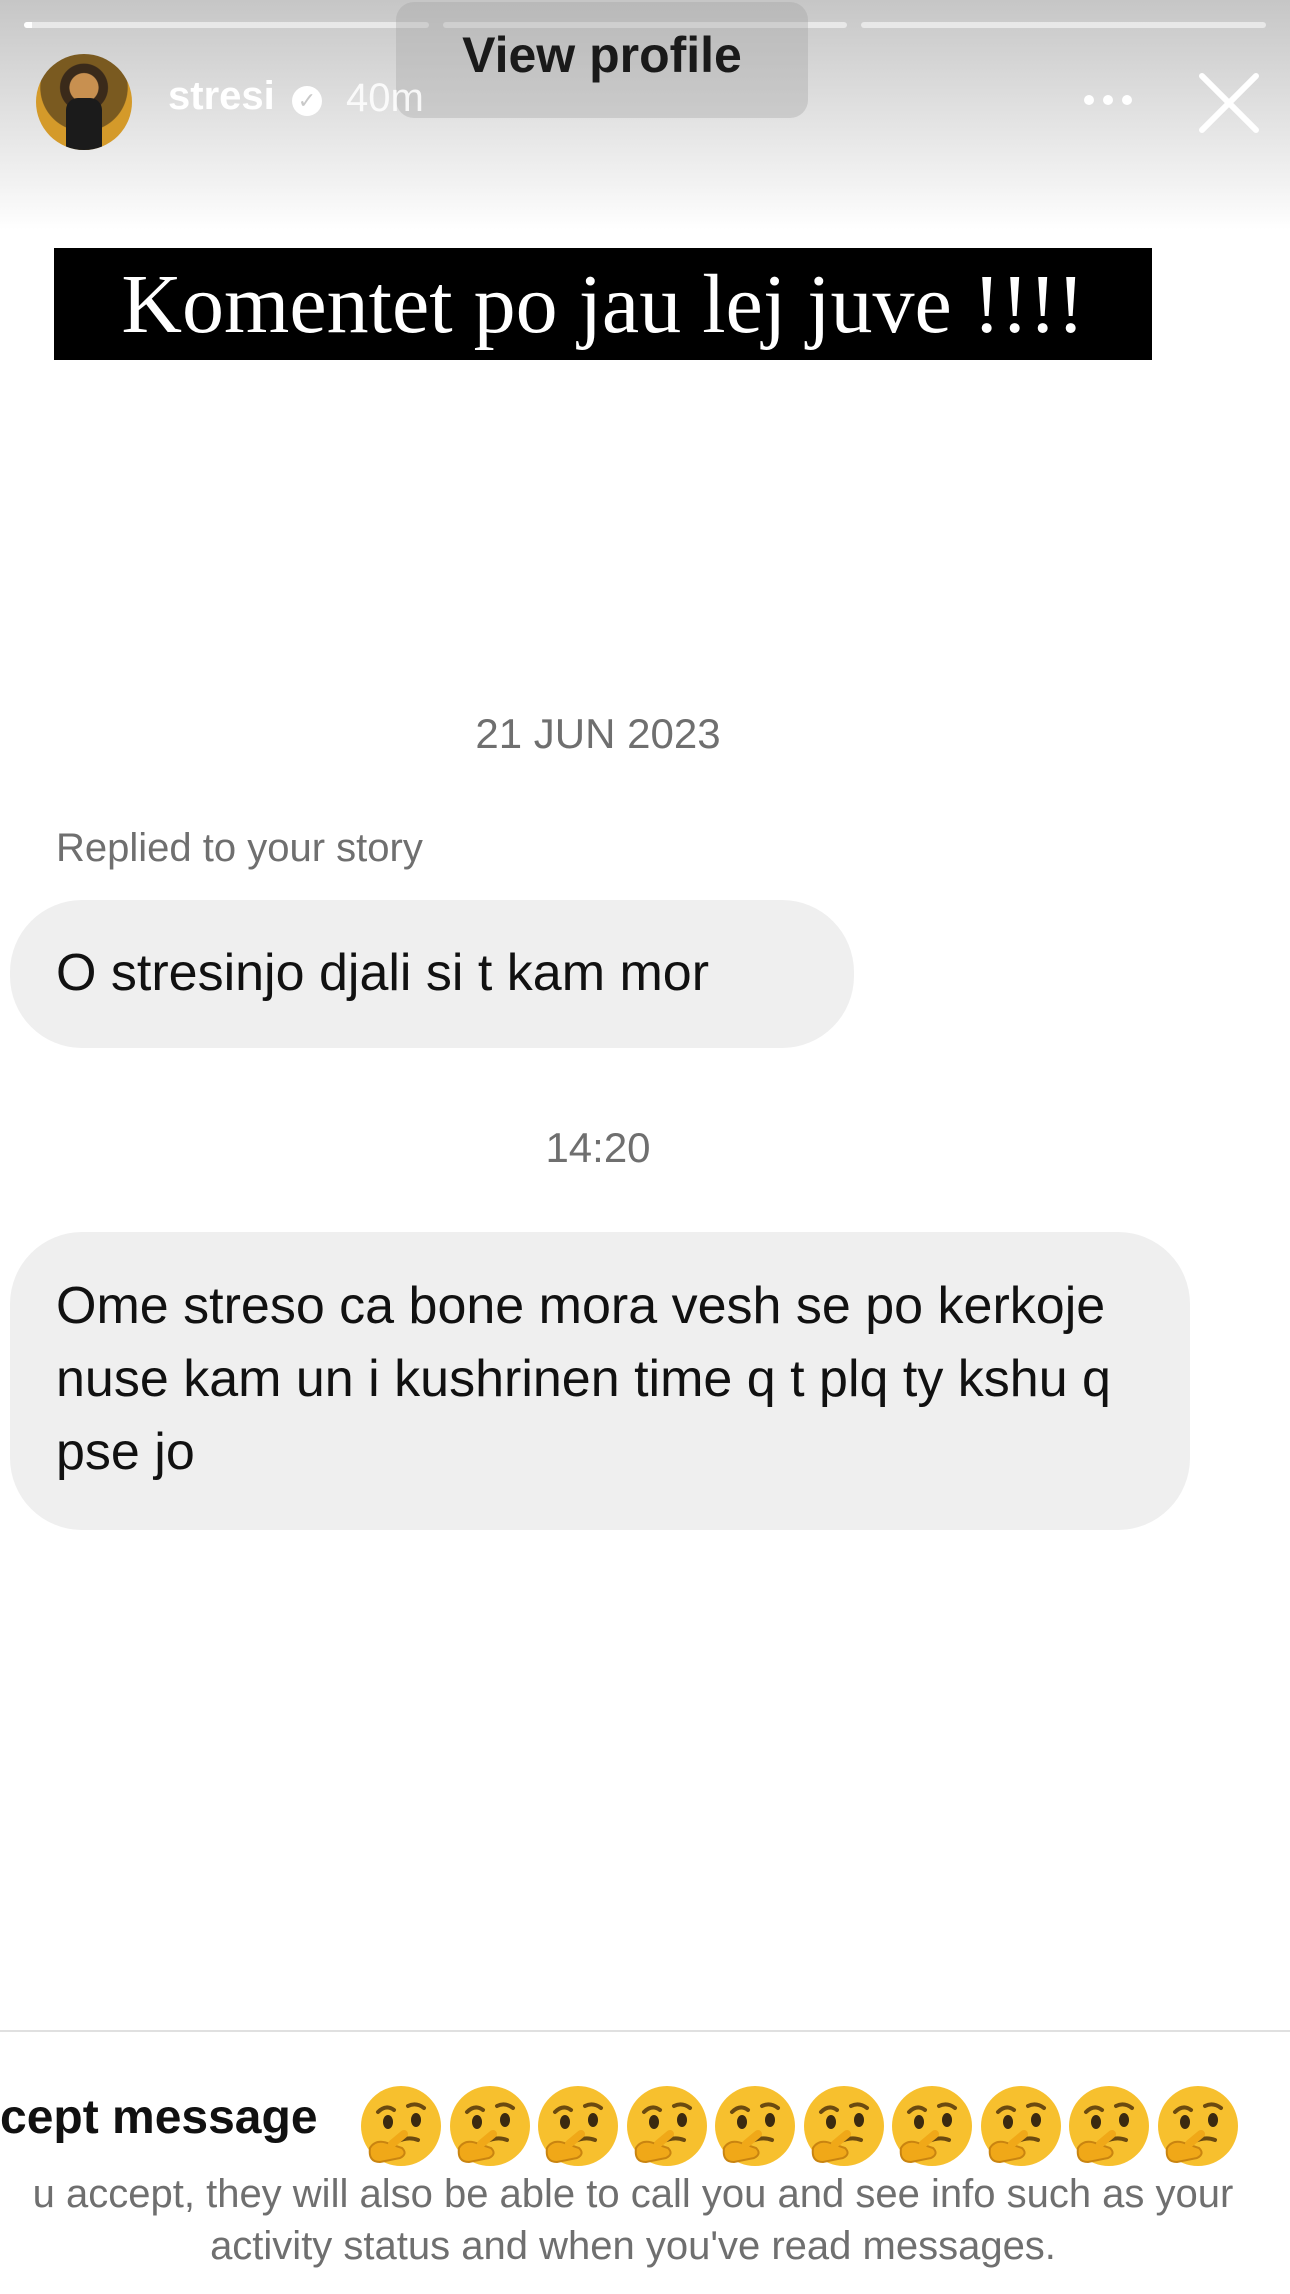 This screenshot has height=2294, width=1290. I want to click on progress-fill, so click(28, 25).